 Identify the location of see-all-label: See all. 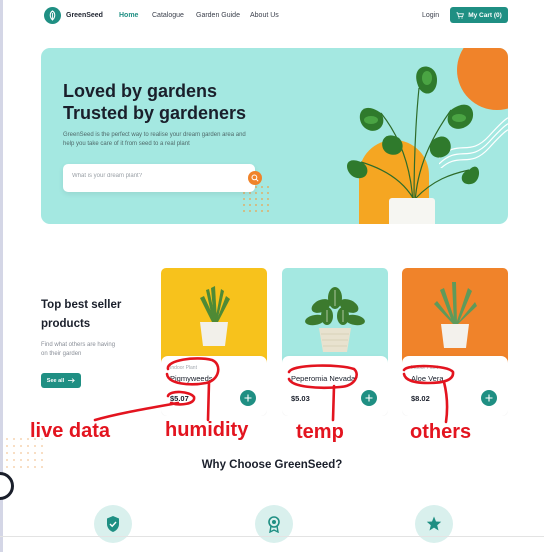
(55, 380).